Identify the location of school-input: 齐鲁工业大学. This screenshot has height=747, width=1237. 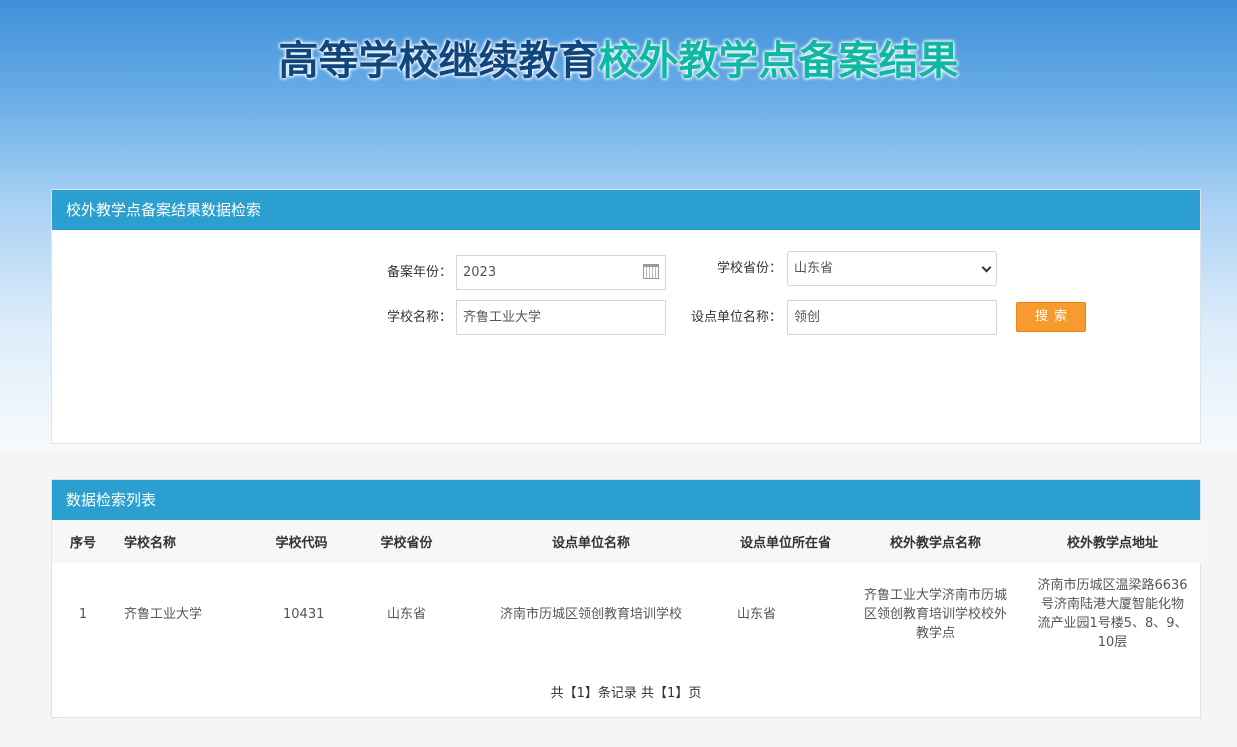
(561, 317).